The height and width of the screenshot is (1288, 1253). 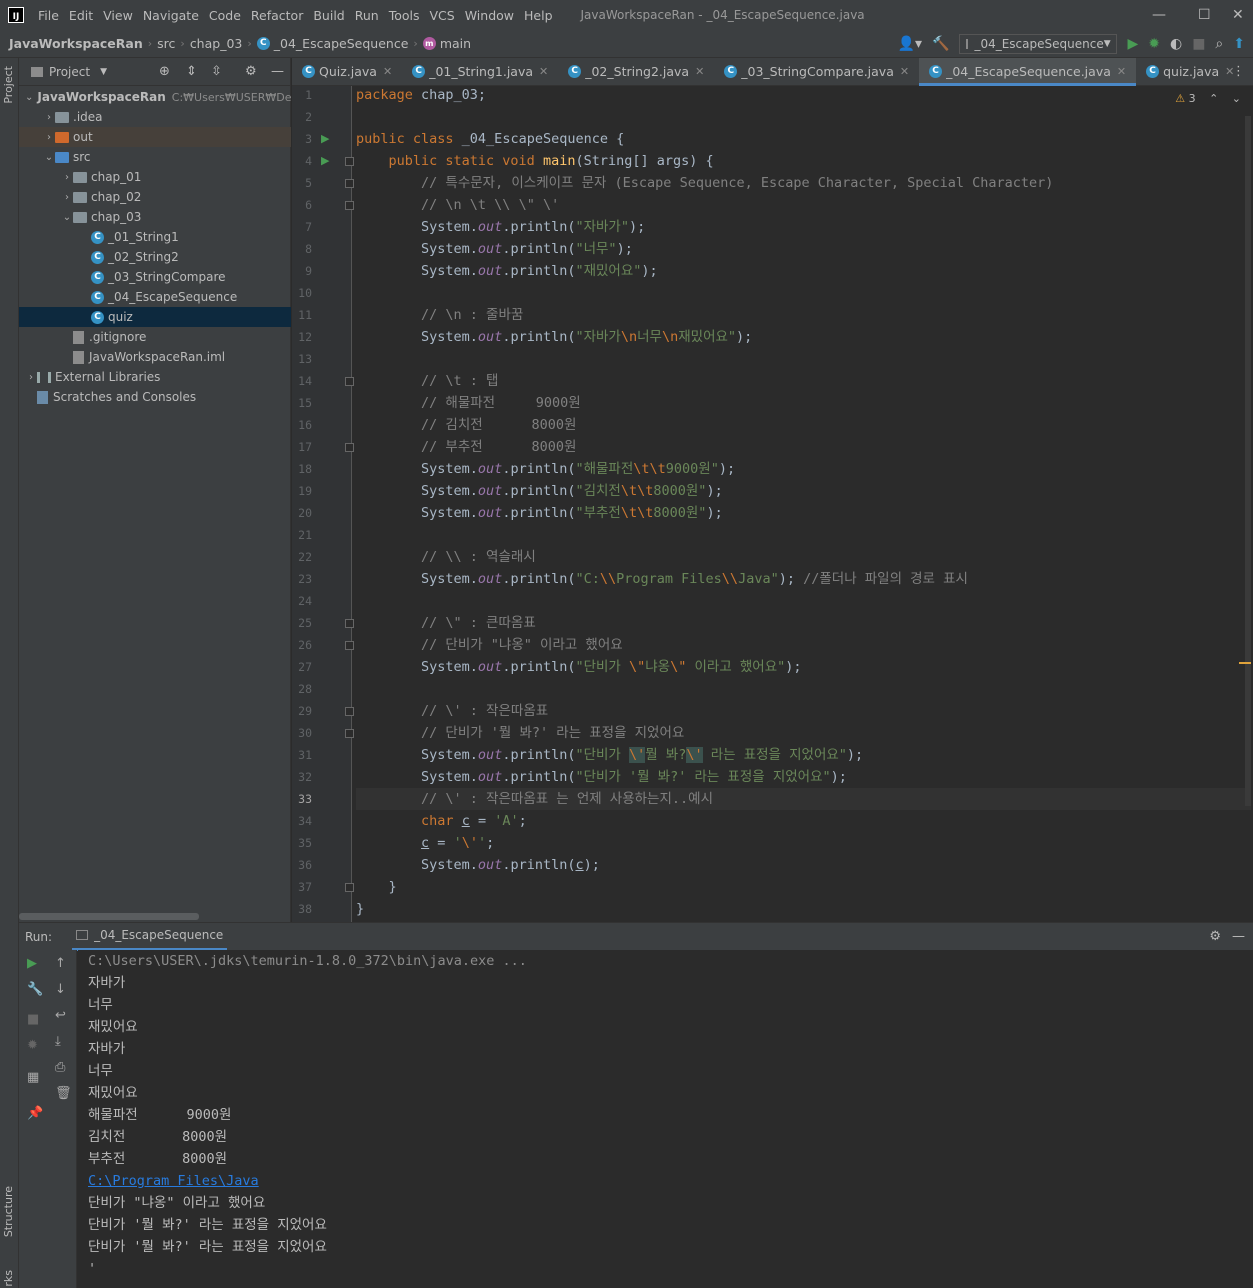 I want to click on user-icon: 👤▾, so click(x=910, y=44).